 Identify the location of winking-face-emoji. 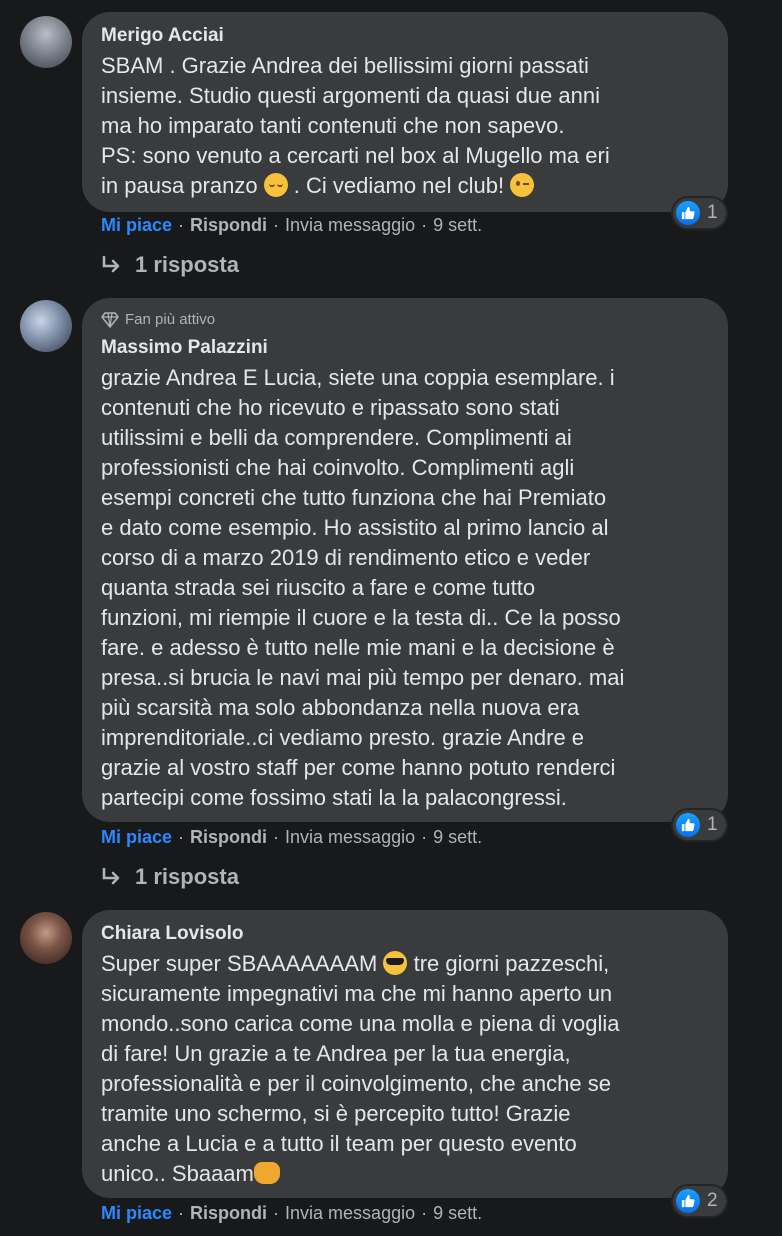
(522, 185).